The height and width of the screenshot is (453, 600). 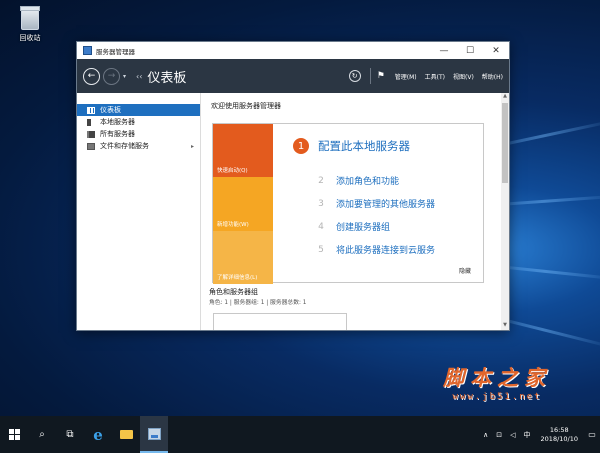 I want to click on clock: 16:58 2018/10/10, so click(x=559, y=435).